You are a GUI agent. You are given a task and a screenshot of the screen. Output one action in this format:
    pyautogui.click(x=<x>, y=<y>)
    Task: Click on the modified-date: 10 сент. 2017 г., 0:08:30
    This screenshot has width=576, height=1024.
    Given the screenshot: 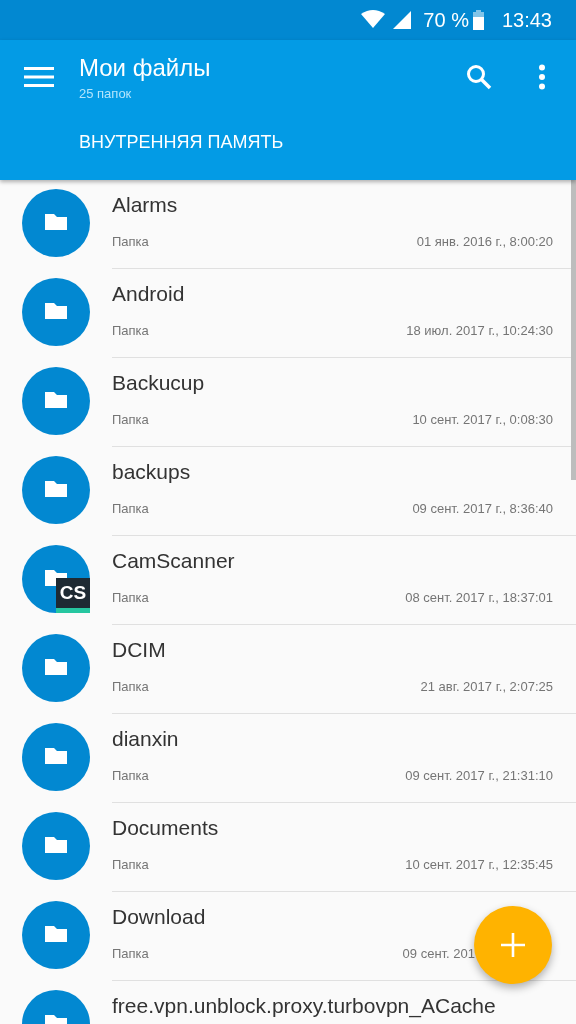 What is the action you would take?
    pyautogui.click(x=482, y=419)
    